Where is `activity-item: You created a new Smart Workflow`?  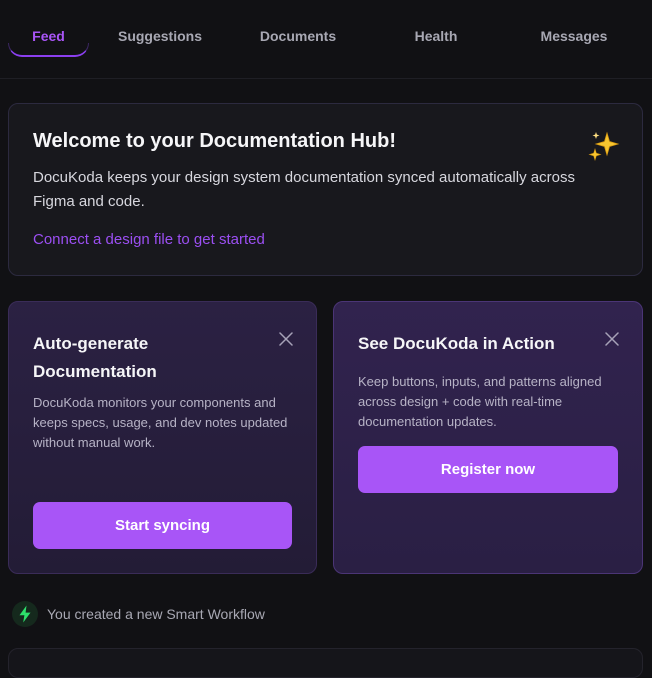 activity-item: You created a new Smart Workflow is located at coordinates (208, 615).